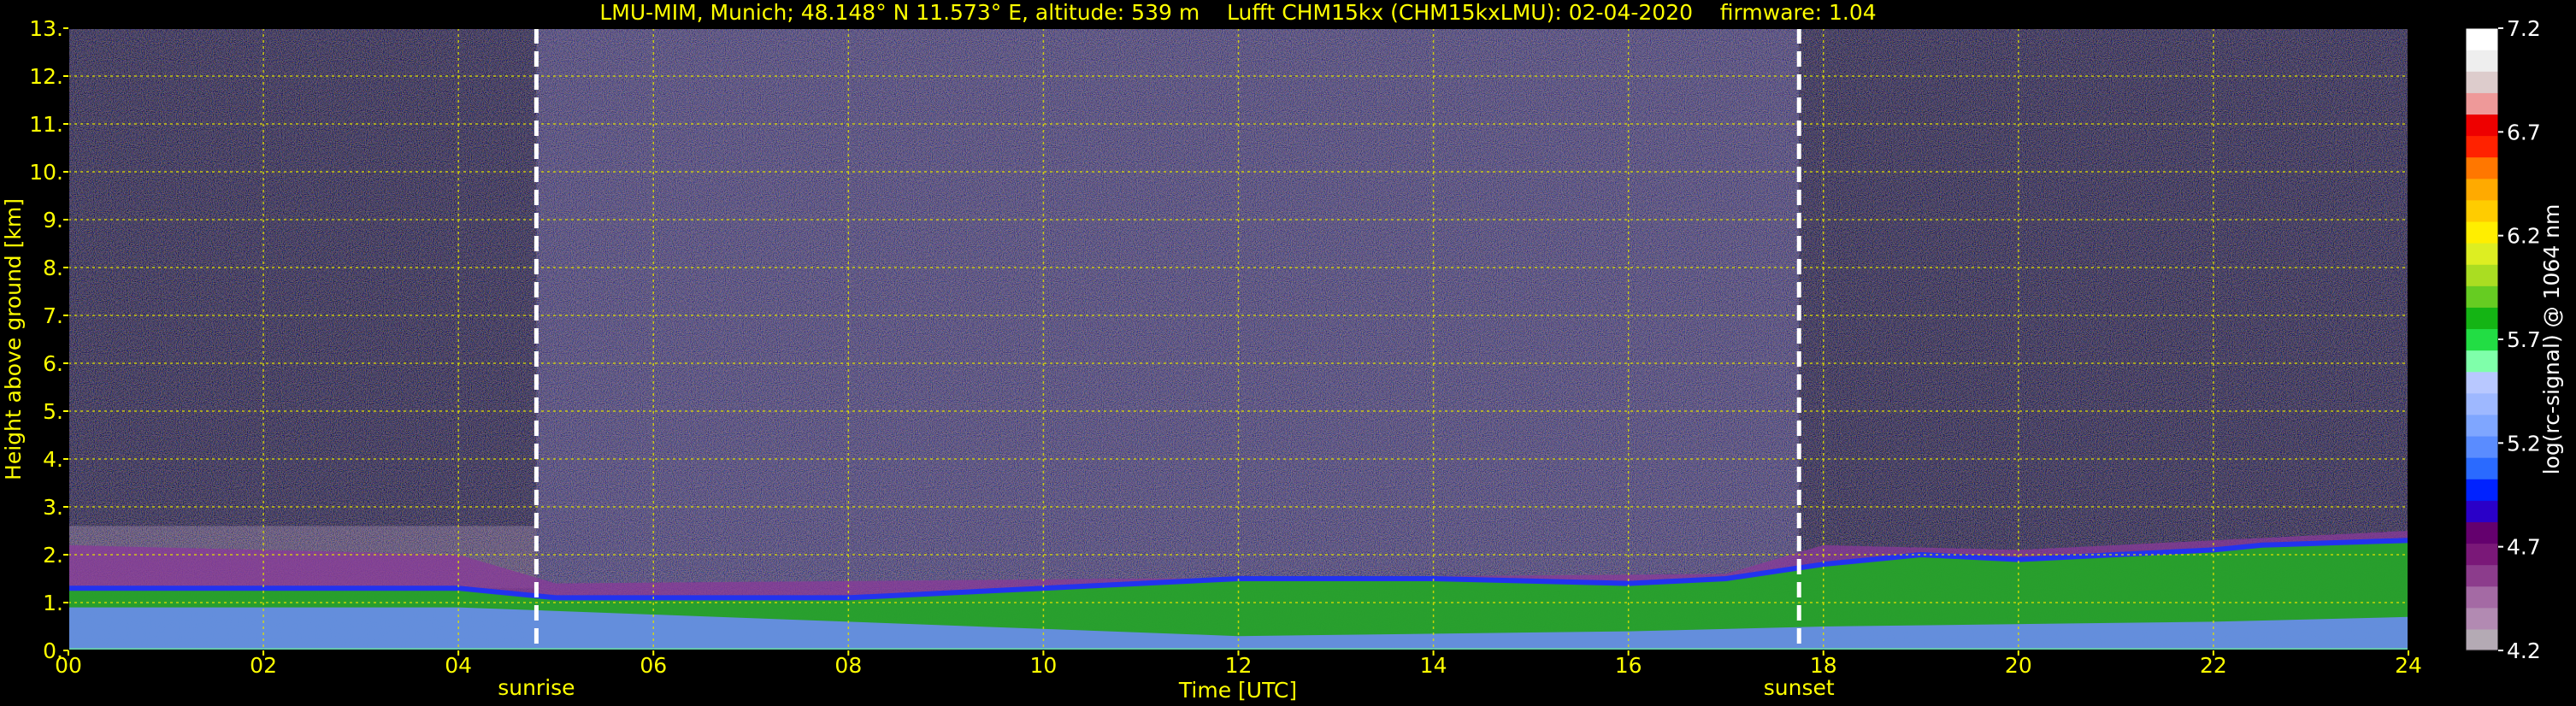  I want to click on sun-marker-labels: sunrise sunset, so click(1166, 687).